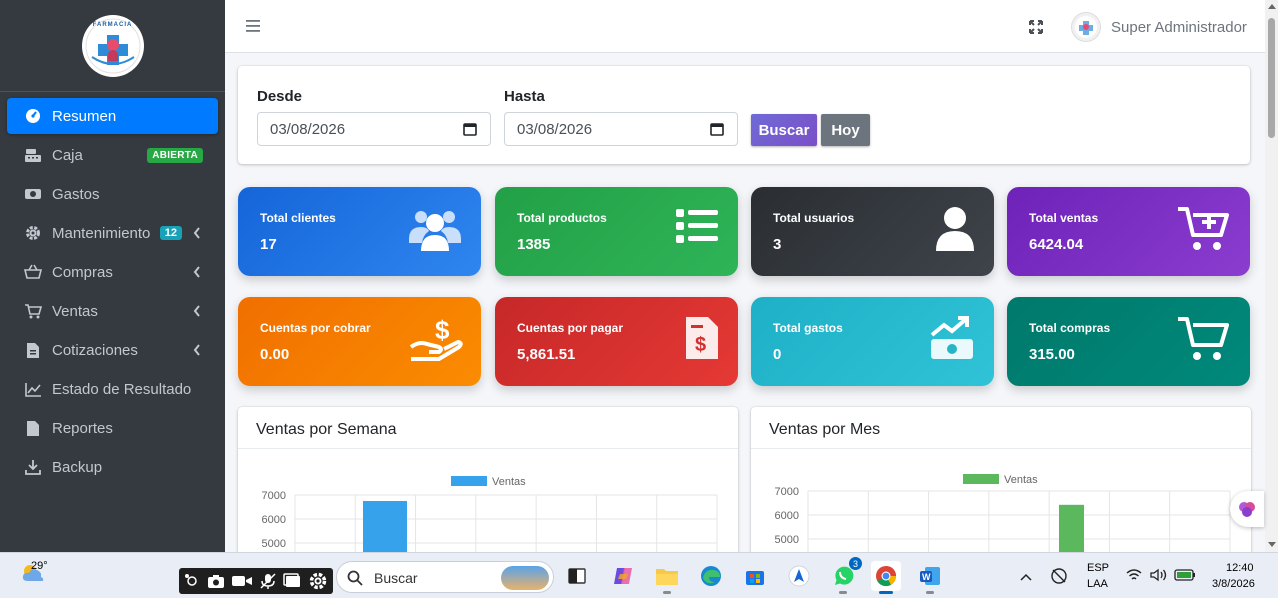 The height and width of the screenshot is (598, 1278). Describe the element at coordinates (1271, 276) in the screenshot. I see `page-scrollbar` at that location.